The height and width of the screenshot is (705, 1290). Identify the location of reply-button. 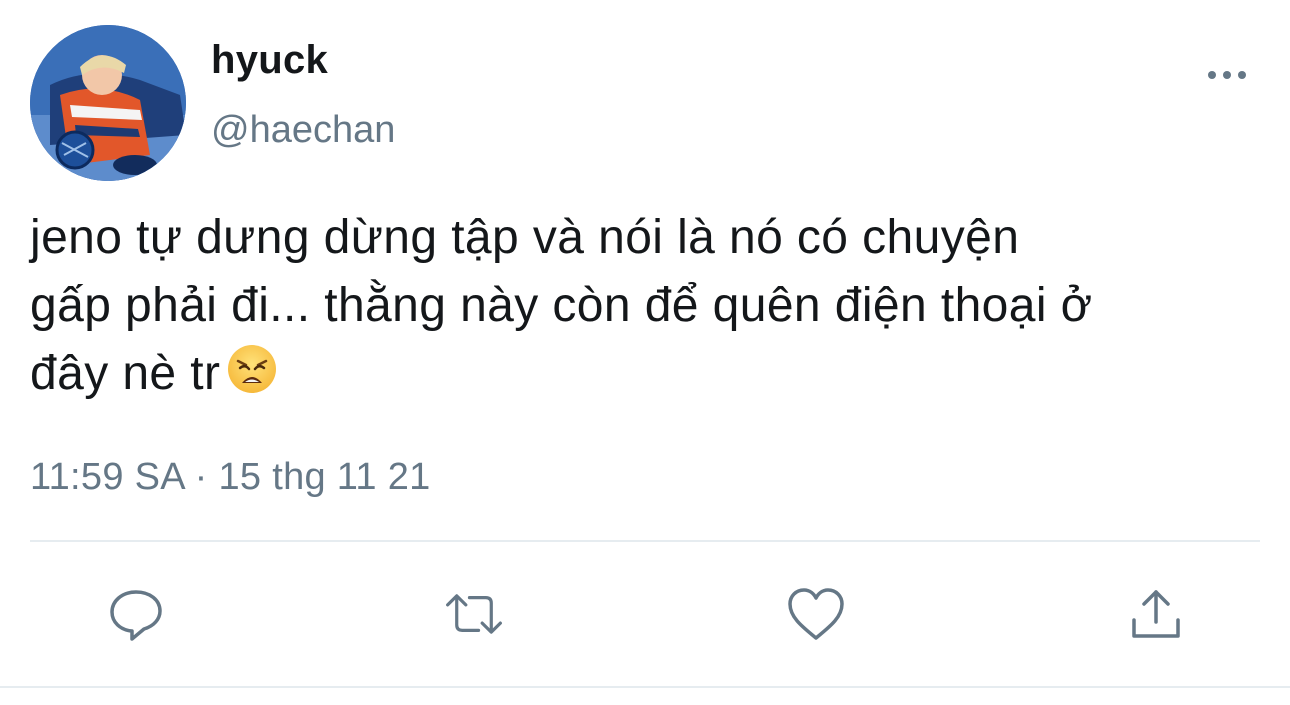
(136, 614).